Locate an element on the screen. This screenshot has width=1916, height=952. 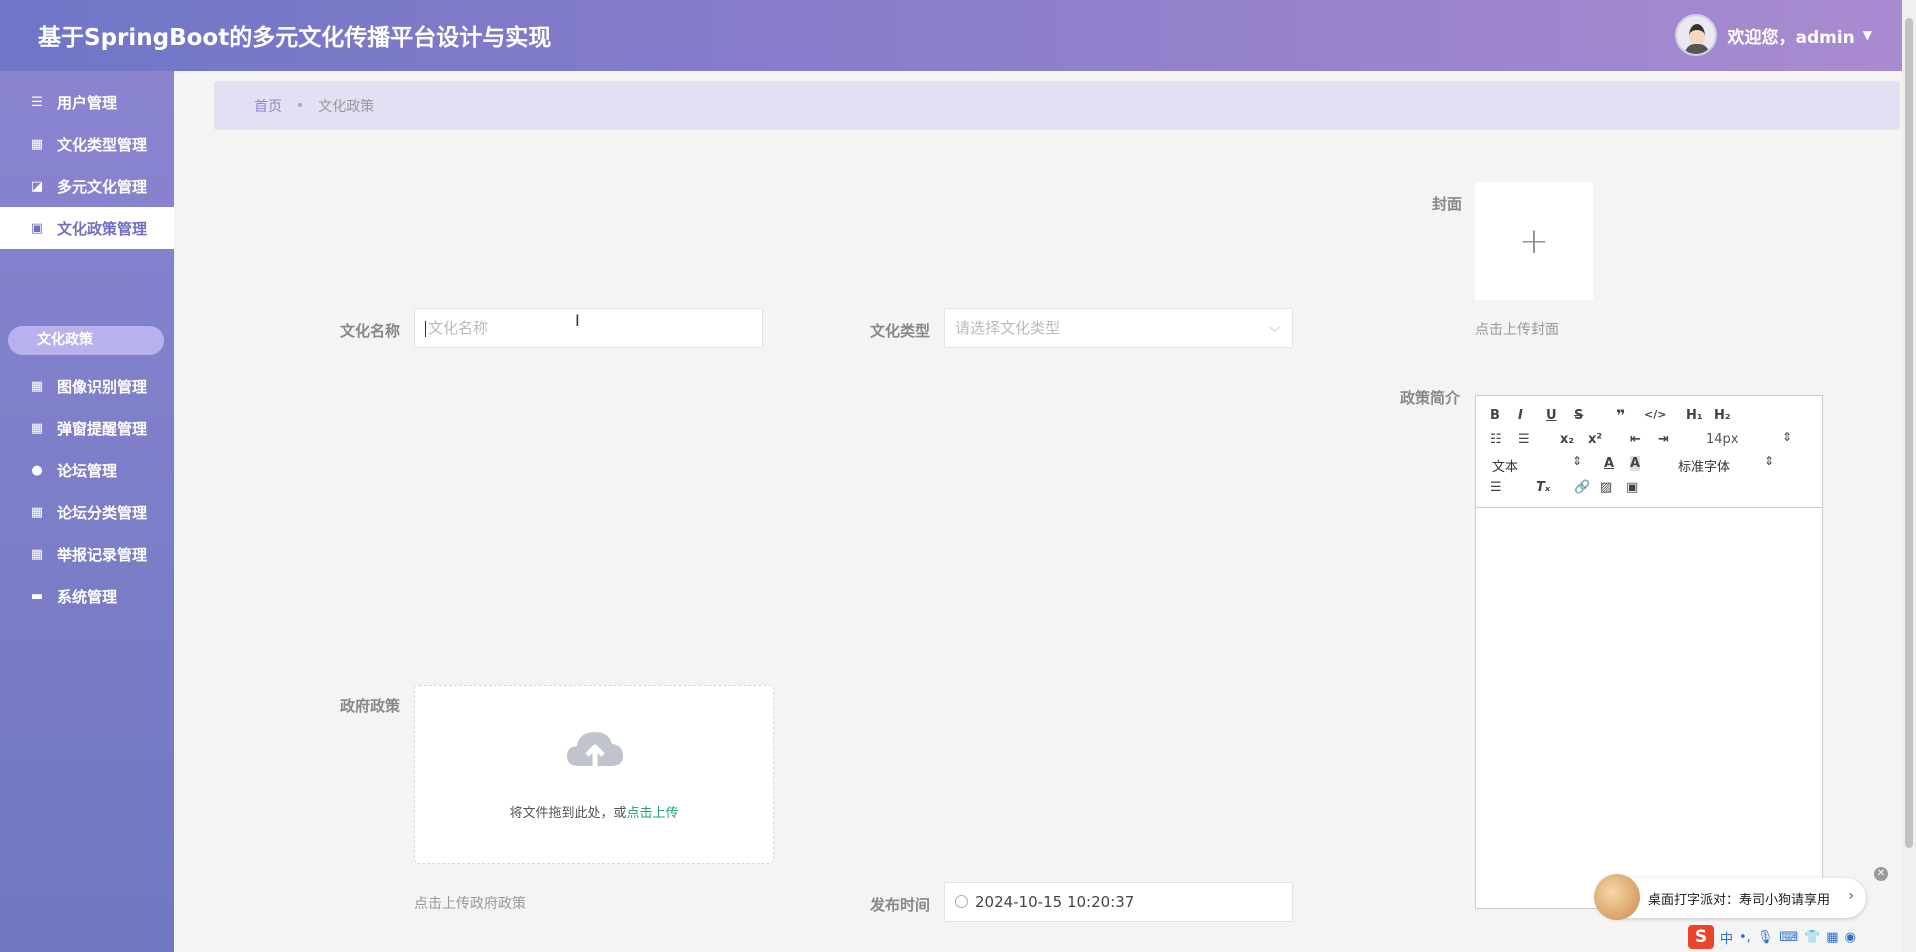
ime-logo-icon: S is located at coordinates (1701, 937).